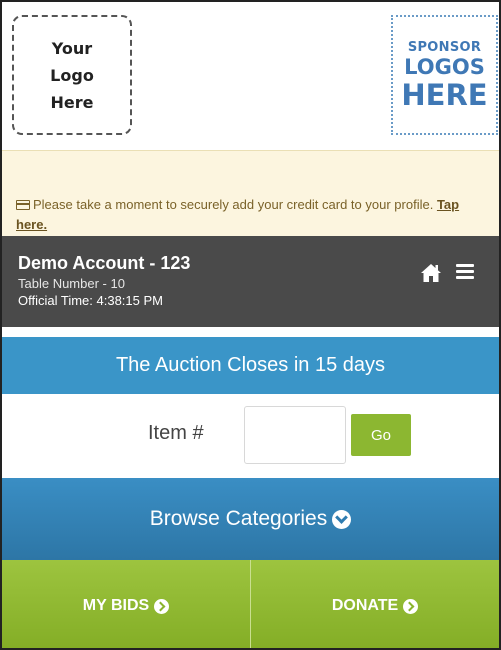  I want to click on item-search: Item # Go, so click(250, 436).